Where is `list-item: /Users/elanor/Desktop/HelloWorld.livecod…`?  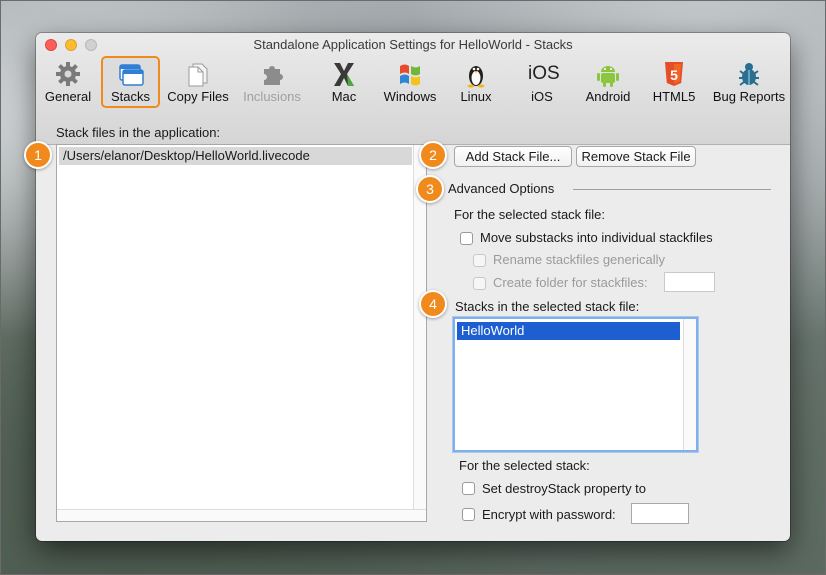
list-item: /Users/elanor/Desktop/HelloWorld.livecod… is located at coordinates (235, 156).